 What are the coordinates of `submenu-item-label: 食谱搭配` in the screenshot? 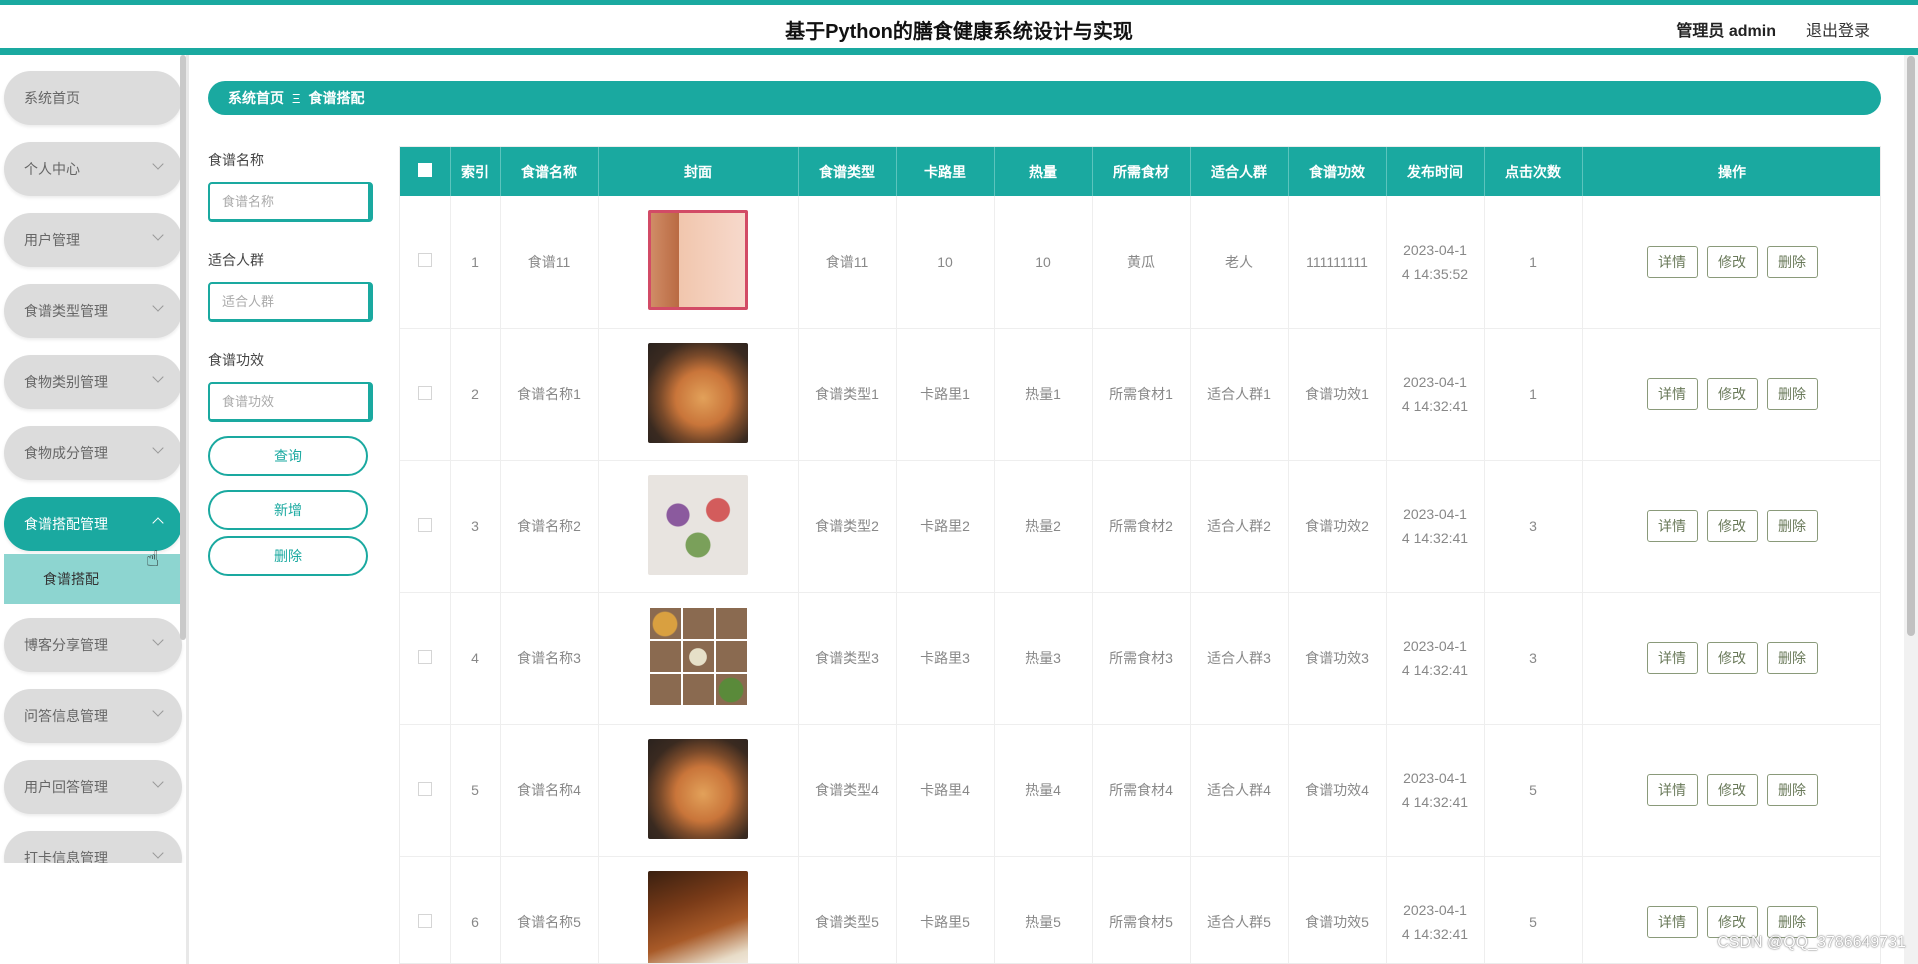 It's located at (71, 579).